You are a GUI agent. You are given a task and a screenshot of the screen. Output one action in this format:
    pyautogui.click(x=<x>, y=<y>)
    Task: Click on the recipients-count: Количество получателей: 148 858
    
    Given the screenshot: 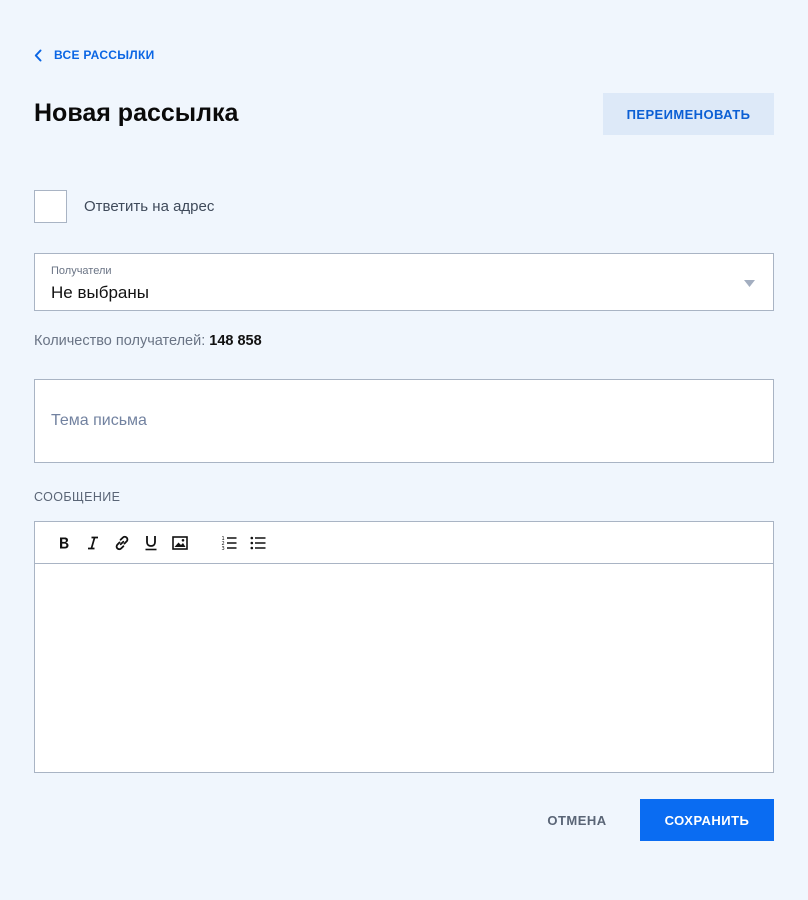 What is the action you would take?
    pyautogui.click(x=148, y=341)
    